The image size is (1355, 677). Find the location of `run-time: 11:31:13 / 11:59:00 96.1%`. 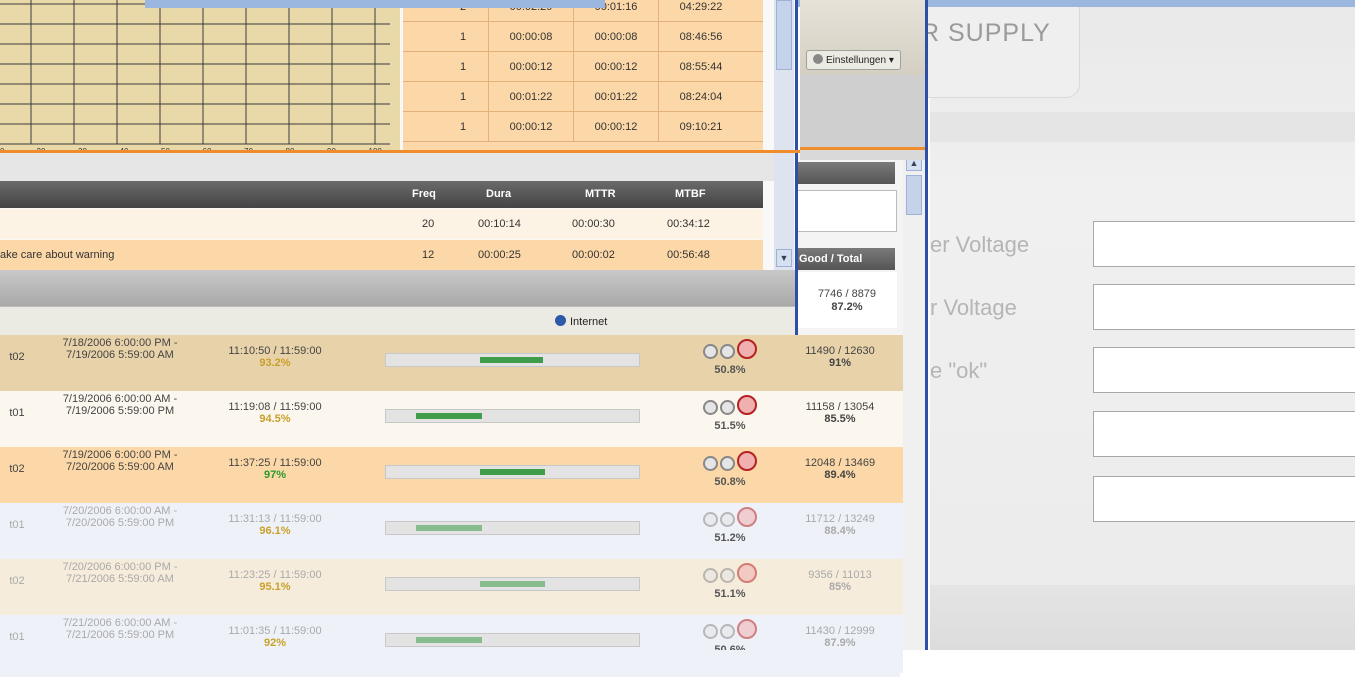

run-time: 11:31:13 / 11:59:00 96.1% is located at coordinates (275, 525).